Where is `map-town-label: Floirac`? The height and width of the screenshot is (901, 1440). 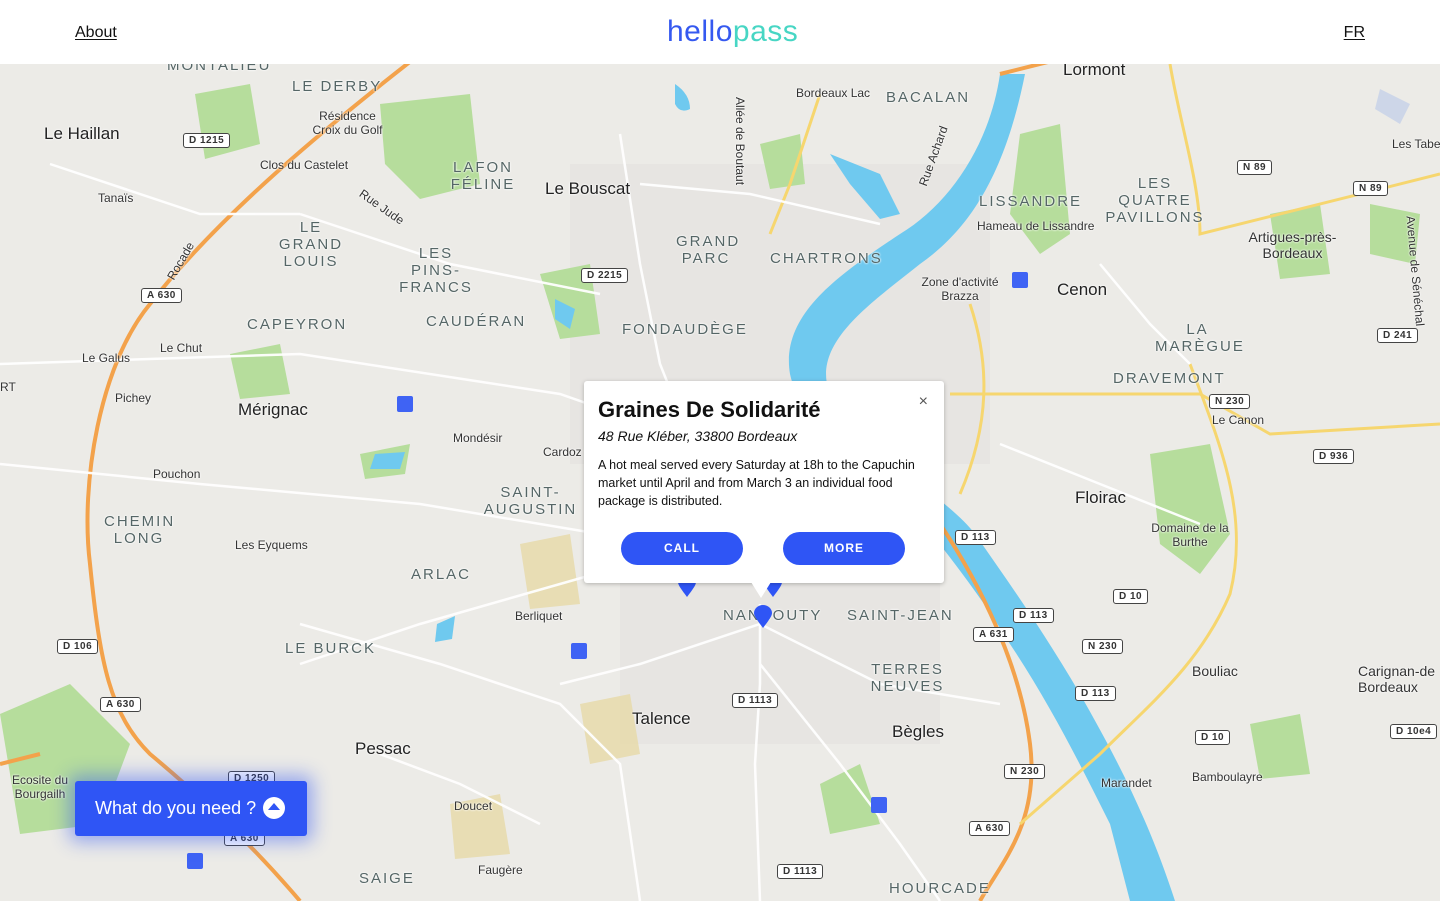
map-town-label: Floirac is located at coordinates (1101, 497).